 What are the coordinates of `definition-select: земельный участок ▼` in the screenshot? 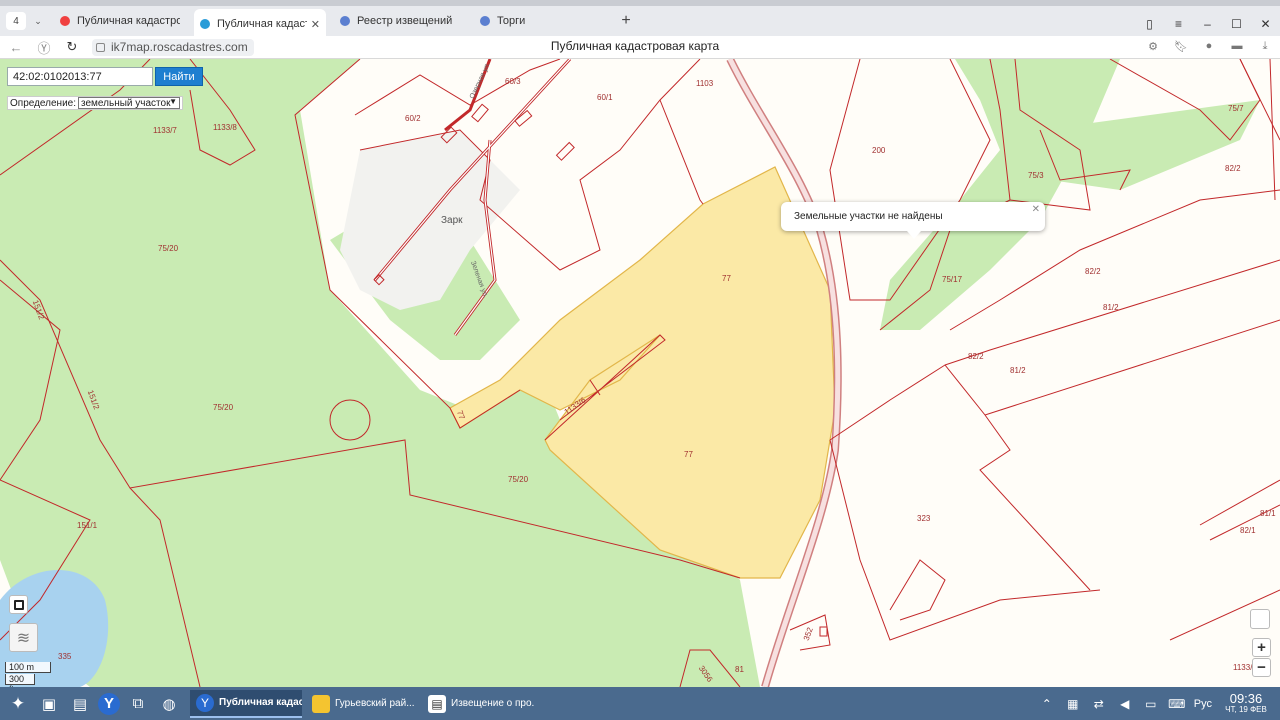 It's located at (129, 103).